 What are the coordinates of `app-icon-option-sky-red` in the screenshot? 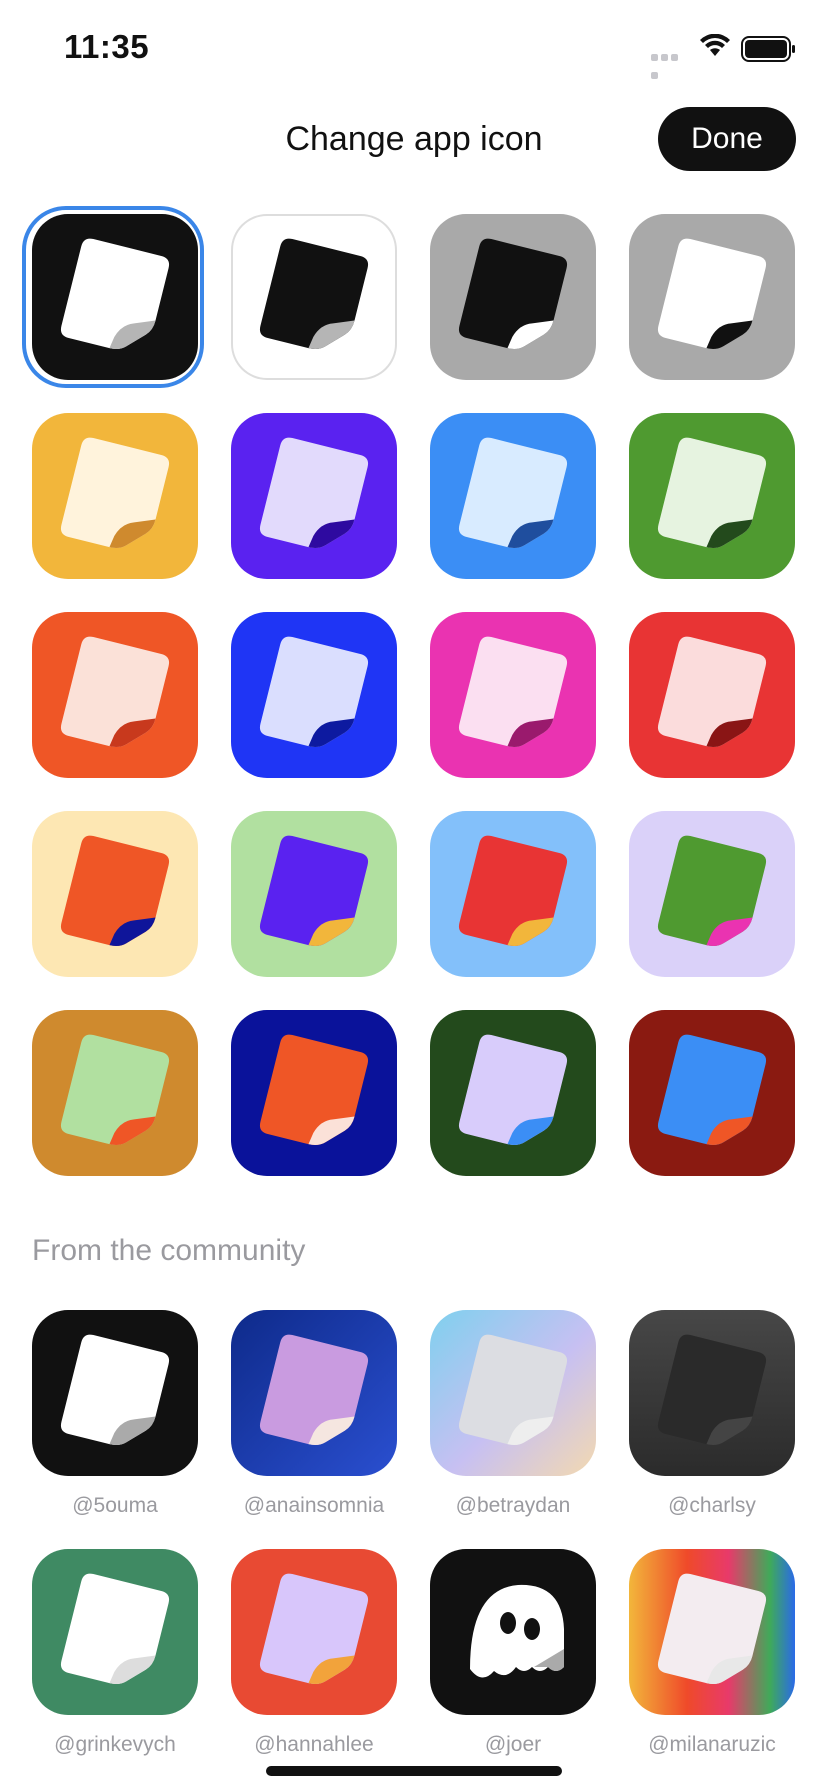 It's located at (513, 894).